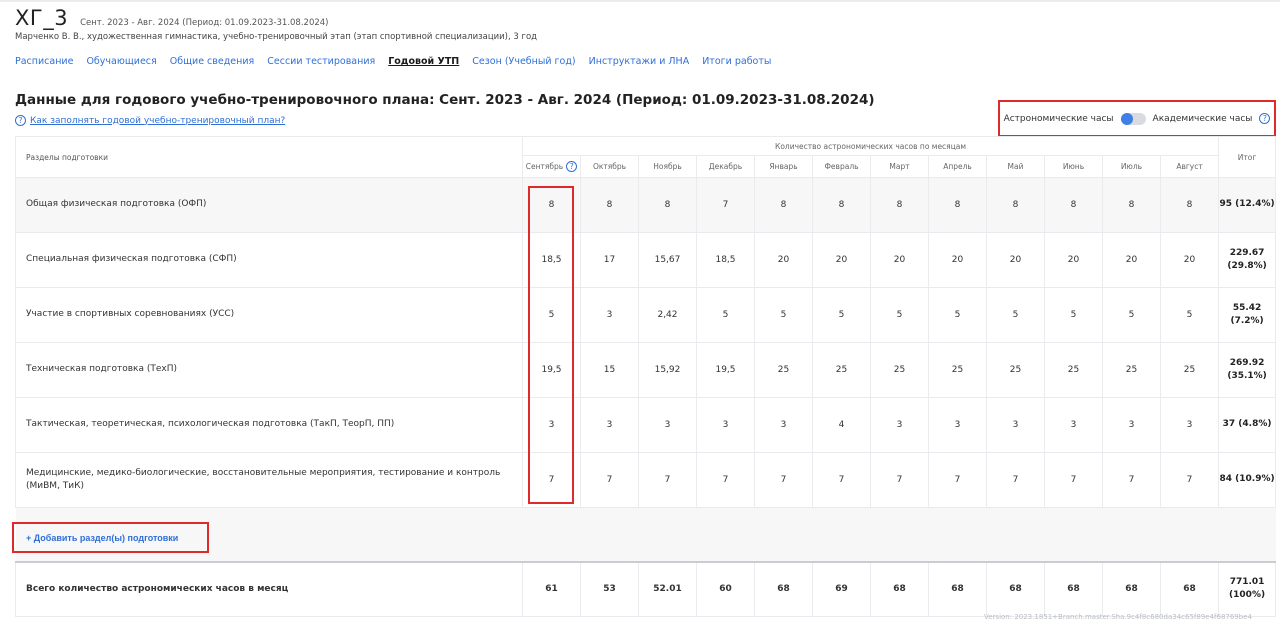 The width and height of the screenshot is (1280, 622). Describe the element at coordinates (1059, 119) in the screenshot. I see `astronomical-hours-label: Астрономические часы` at that location.